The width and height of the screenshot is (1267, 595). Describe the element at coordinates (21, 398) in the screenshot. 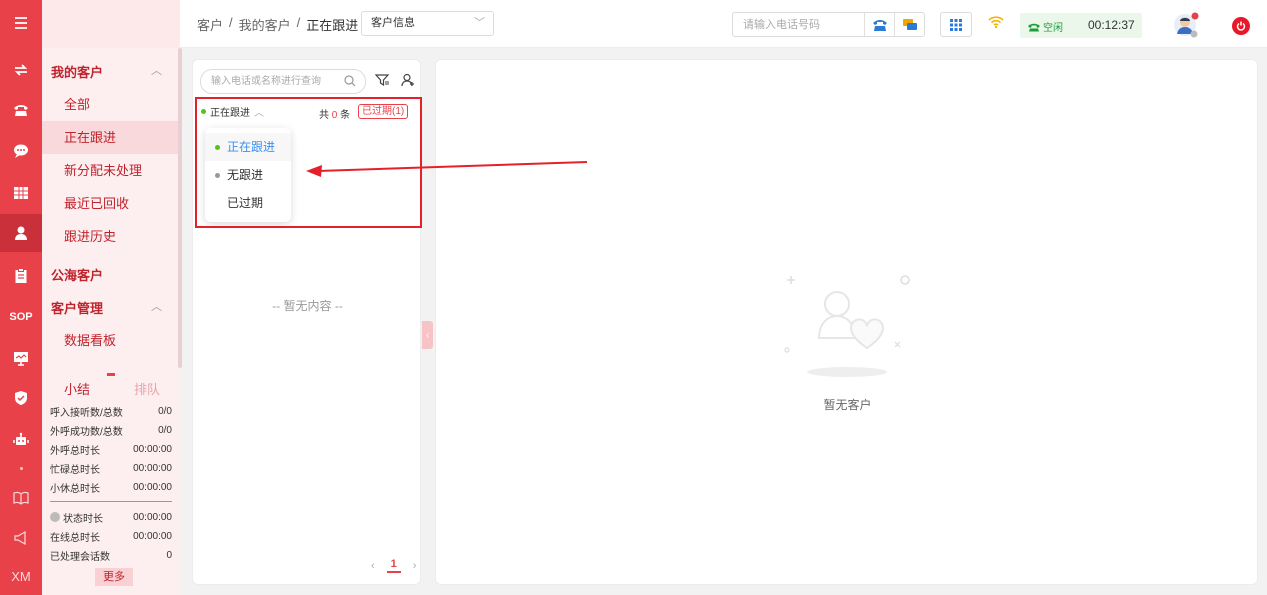

I see `shield-icon` at that location.